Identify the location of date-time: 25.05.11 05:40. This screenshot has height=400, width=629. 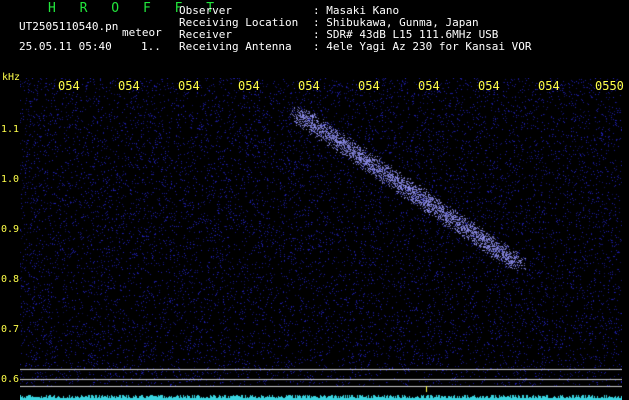
(65, 46).